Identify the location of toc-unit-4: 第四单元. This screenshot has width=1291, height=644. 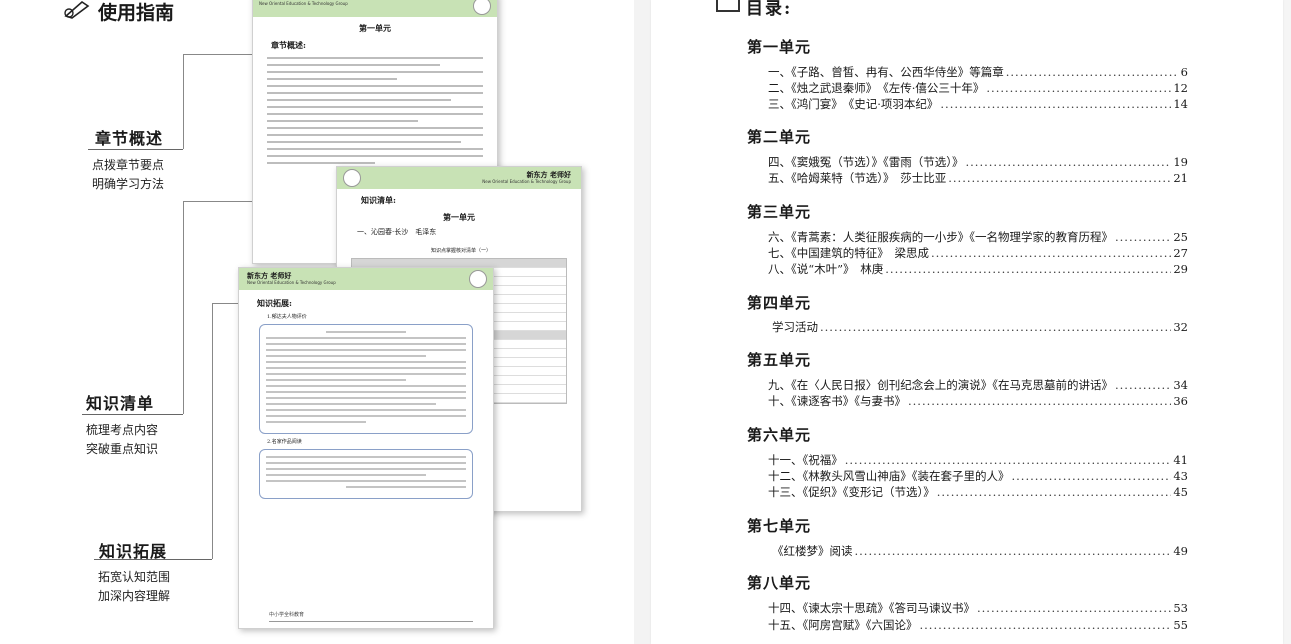
(779, 303).